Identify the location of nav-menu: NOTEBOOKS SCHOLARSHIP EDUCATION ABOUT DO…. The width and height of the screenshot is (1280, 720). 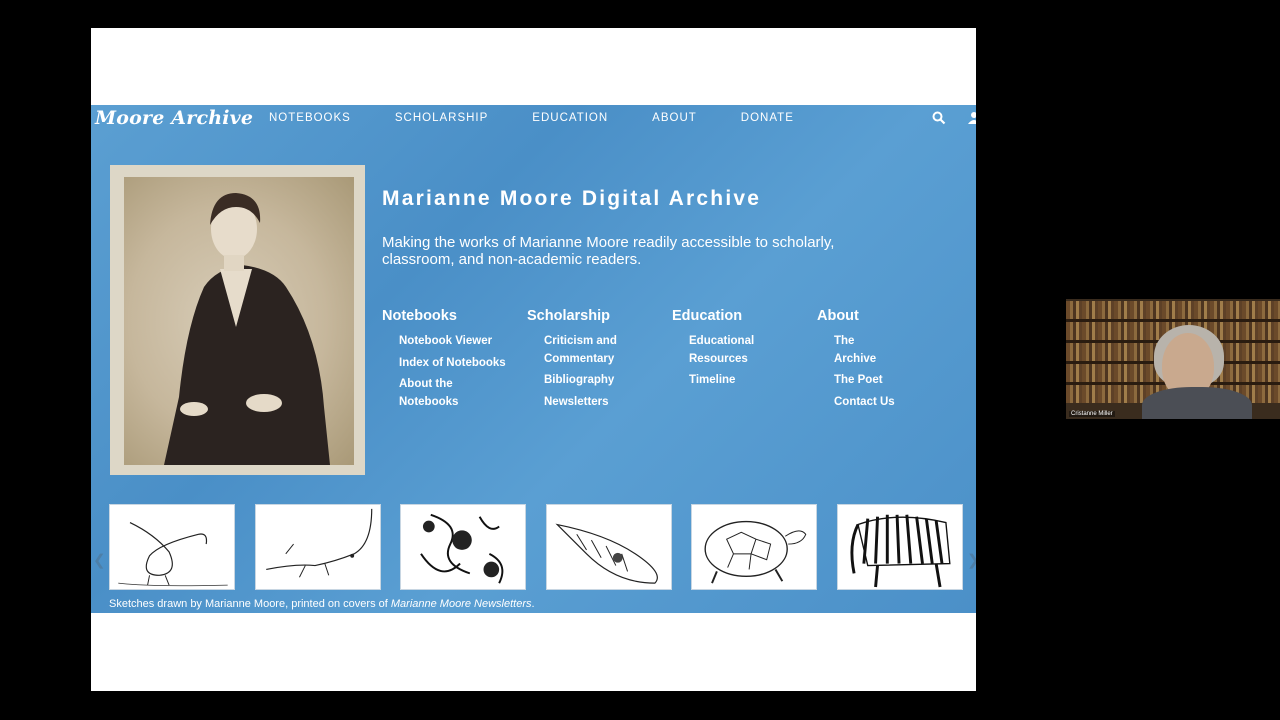
(553, 118).